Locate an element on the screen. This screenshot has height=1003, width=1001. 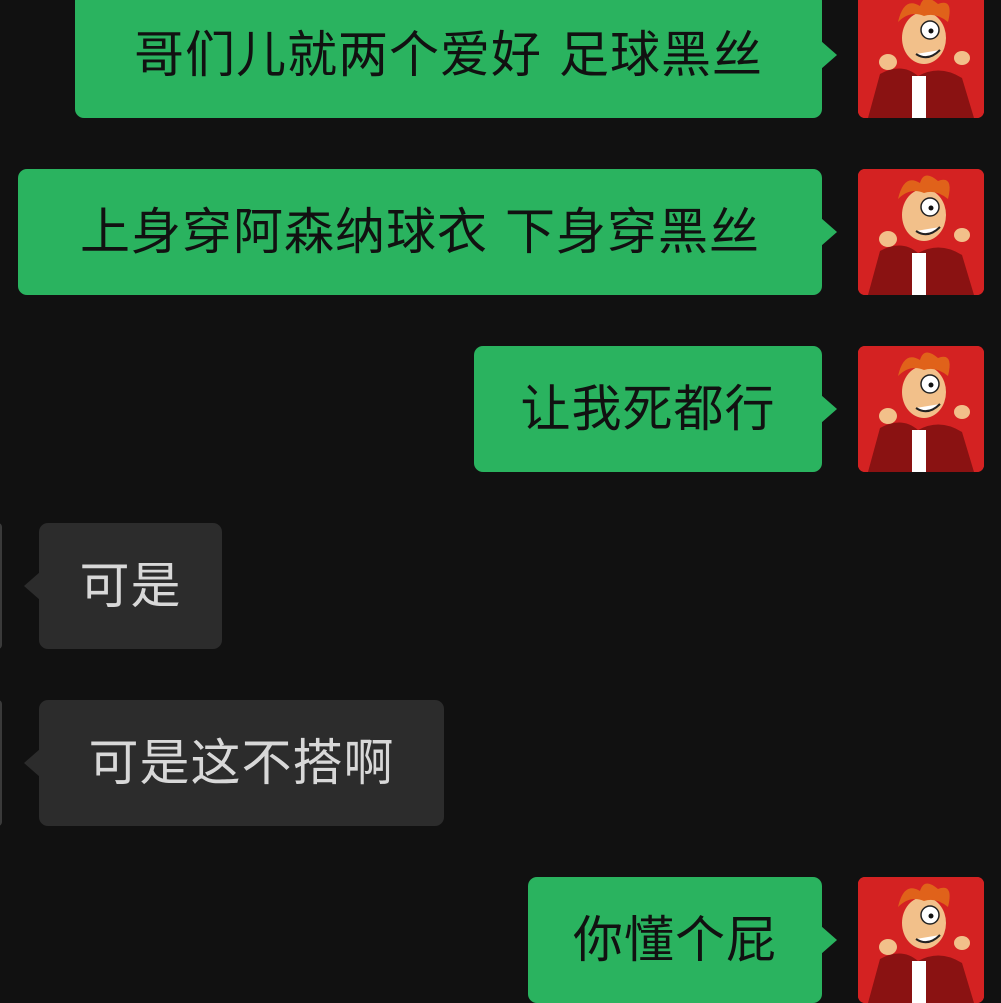
outgoing-message-bubble: 让我死都行 is located at coordinates (648, 409).